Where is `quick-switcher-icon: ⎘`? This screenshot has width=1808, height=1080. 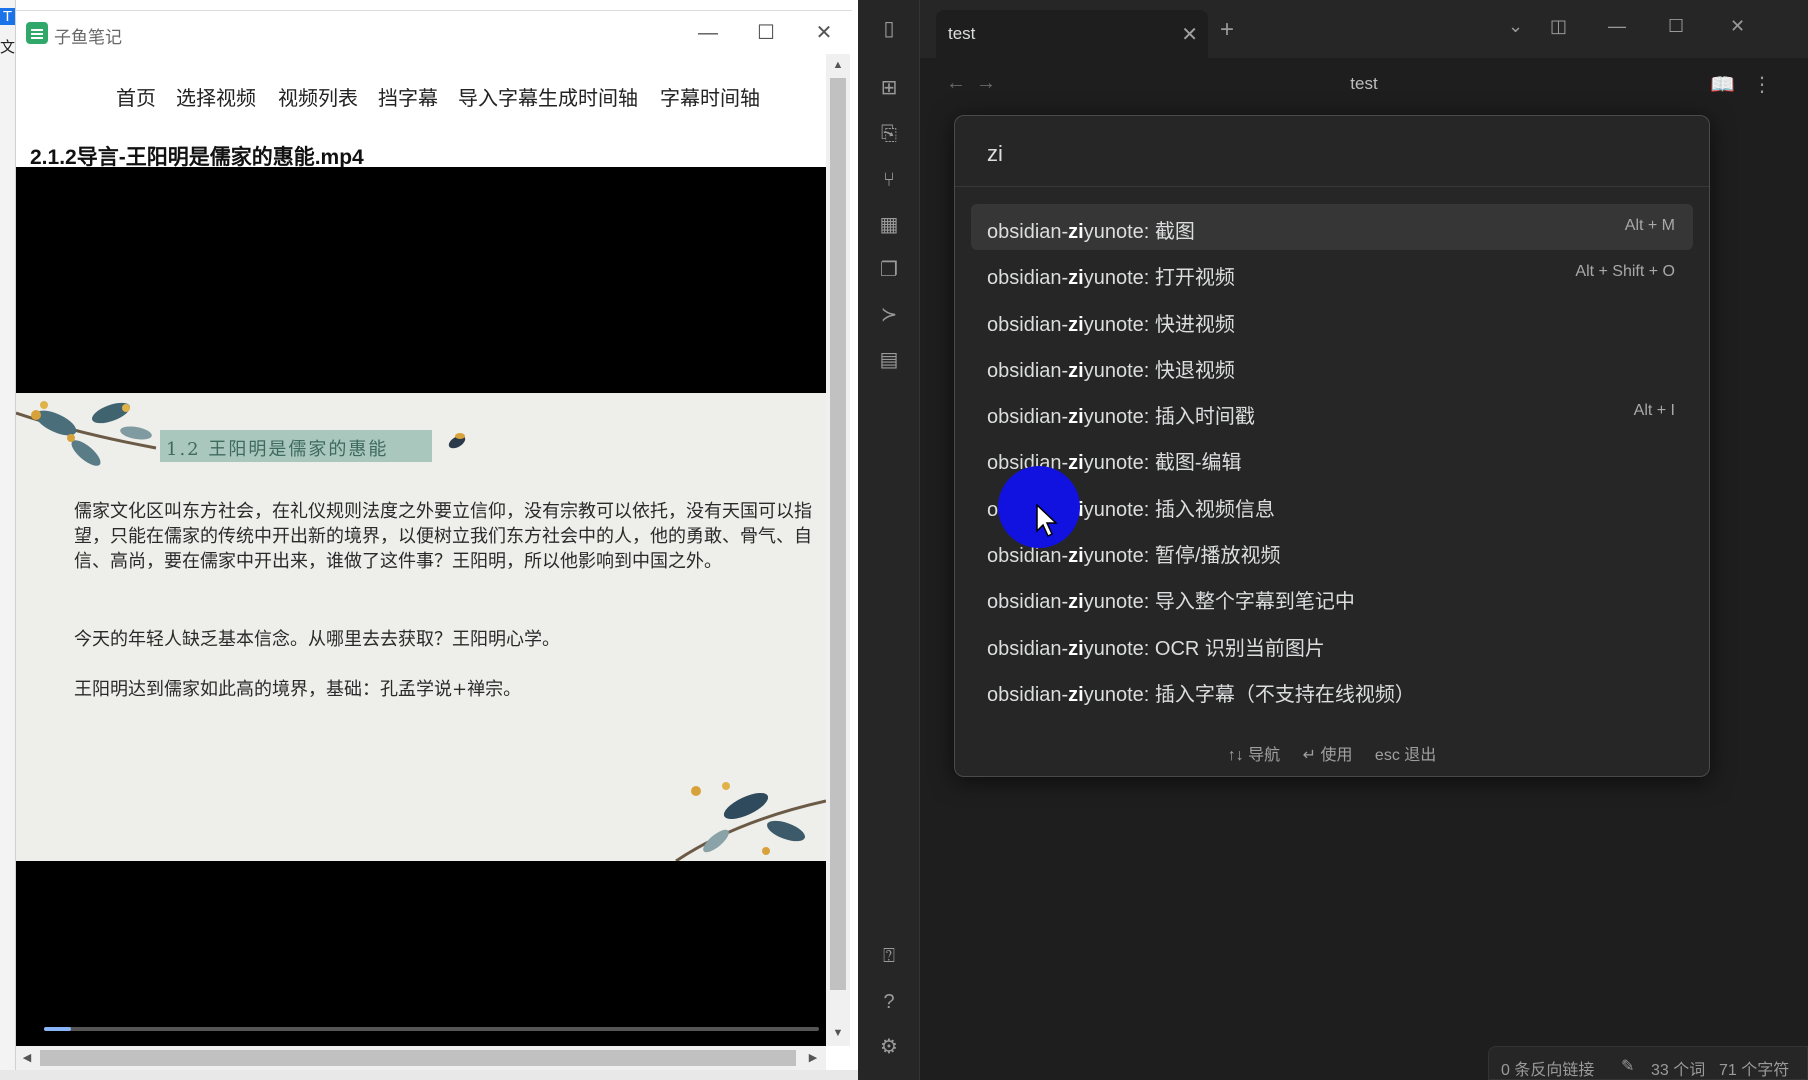 quick-switcher-icon: ⎘ is located at coordinates (889, 134).